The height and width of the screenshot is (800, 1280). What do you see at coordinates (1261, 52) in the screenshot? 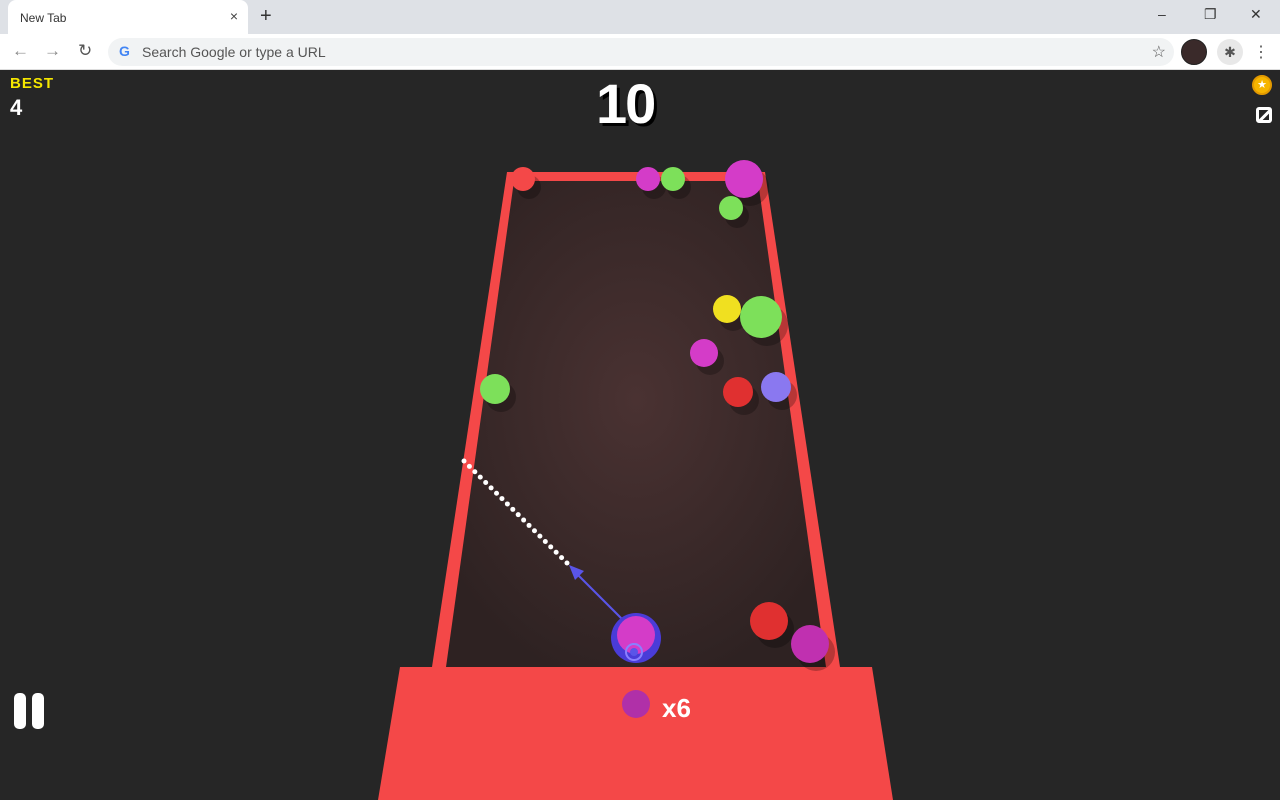
I see `browser-menu-icon: ⋮` at bounding box center [1261, 52].